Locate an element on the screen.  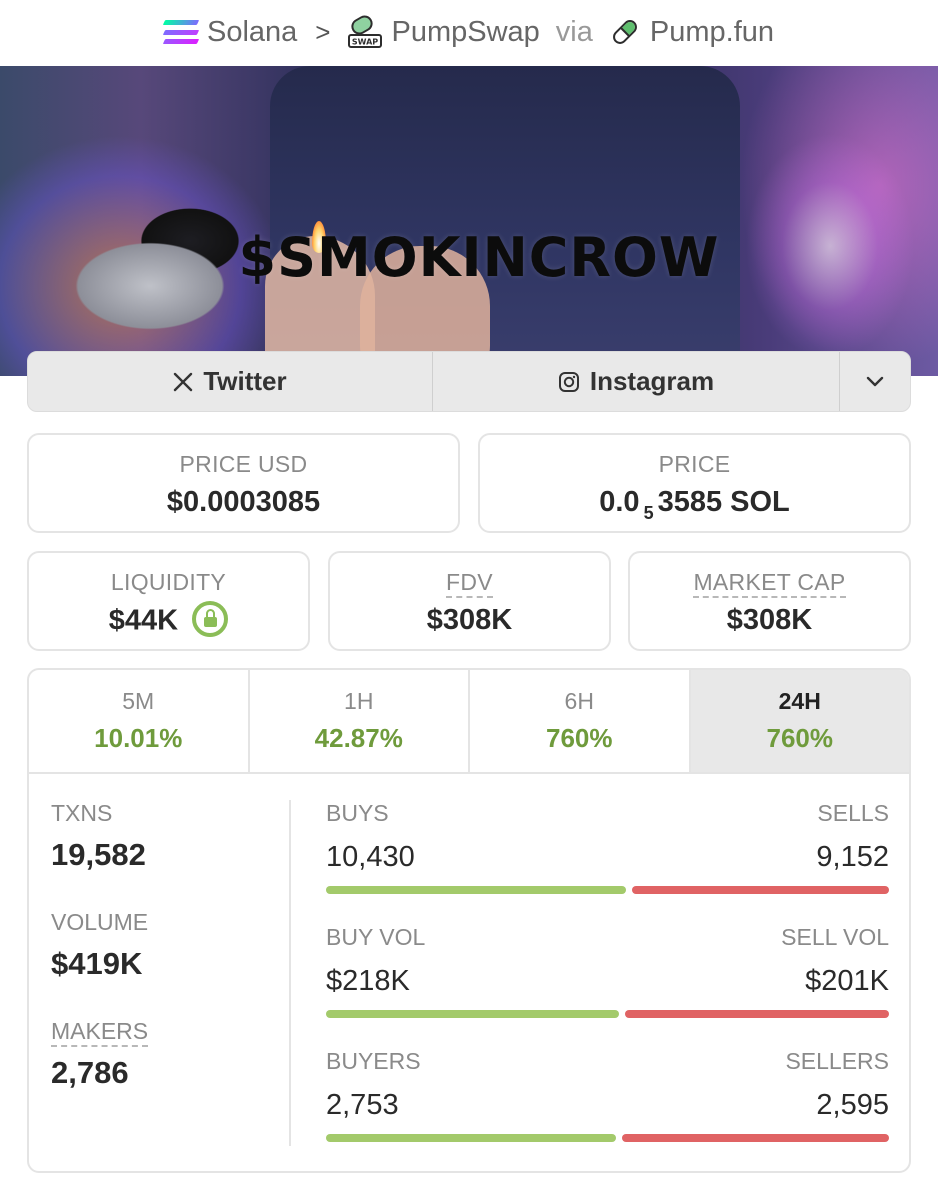
breadcrumb: Solana > SWAP PumpSwap via Pump.fun is located at coordinates (469, 32).